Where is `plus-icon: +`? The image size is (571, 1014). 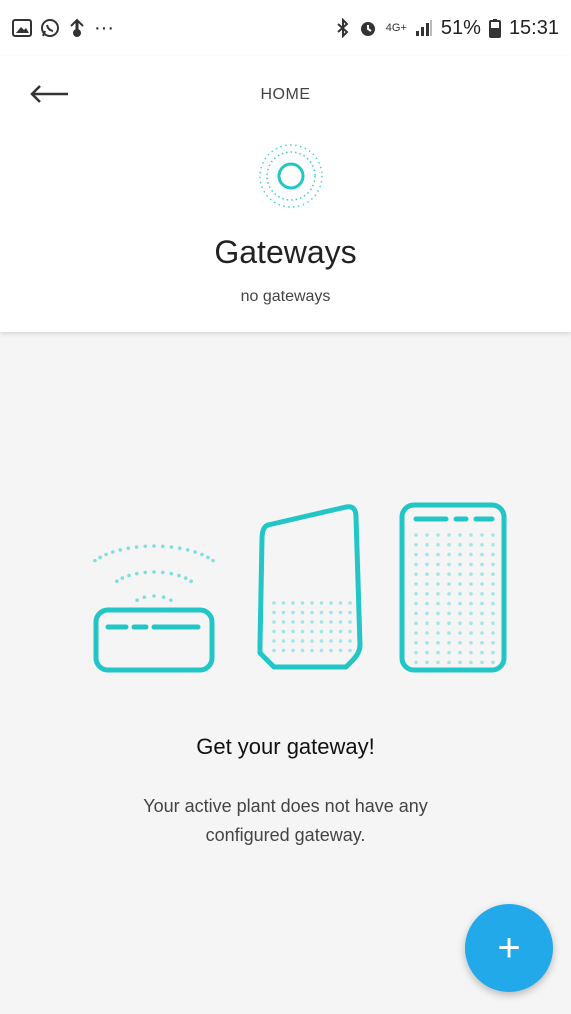
plus-icon: + is located at coordinates (509, 947).